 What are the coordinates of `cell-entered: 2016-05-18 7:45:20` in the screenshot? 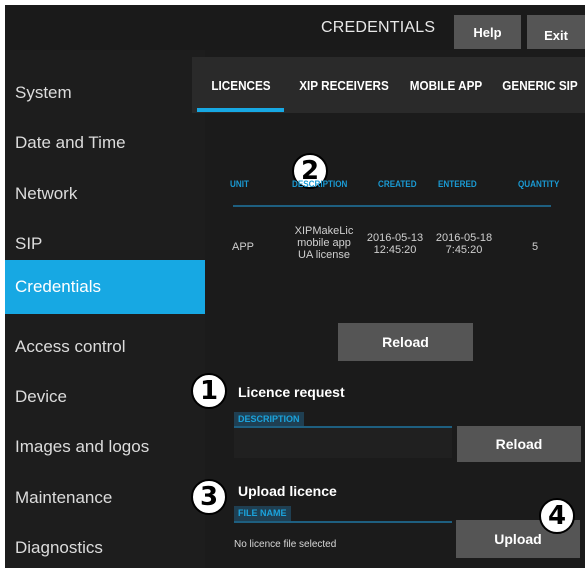 It's located at (464, 244).